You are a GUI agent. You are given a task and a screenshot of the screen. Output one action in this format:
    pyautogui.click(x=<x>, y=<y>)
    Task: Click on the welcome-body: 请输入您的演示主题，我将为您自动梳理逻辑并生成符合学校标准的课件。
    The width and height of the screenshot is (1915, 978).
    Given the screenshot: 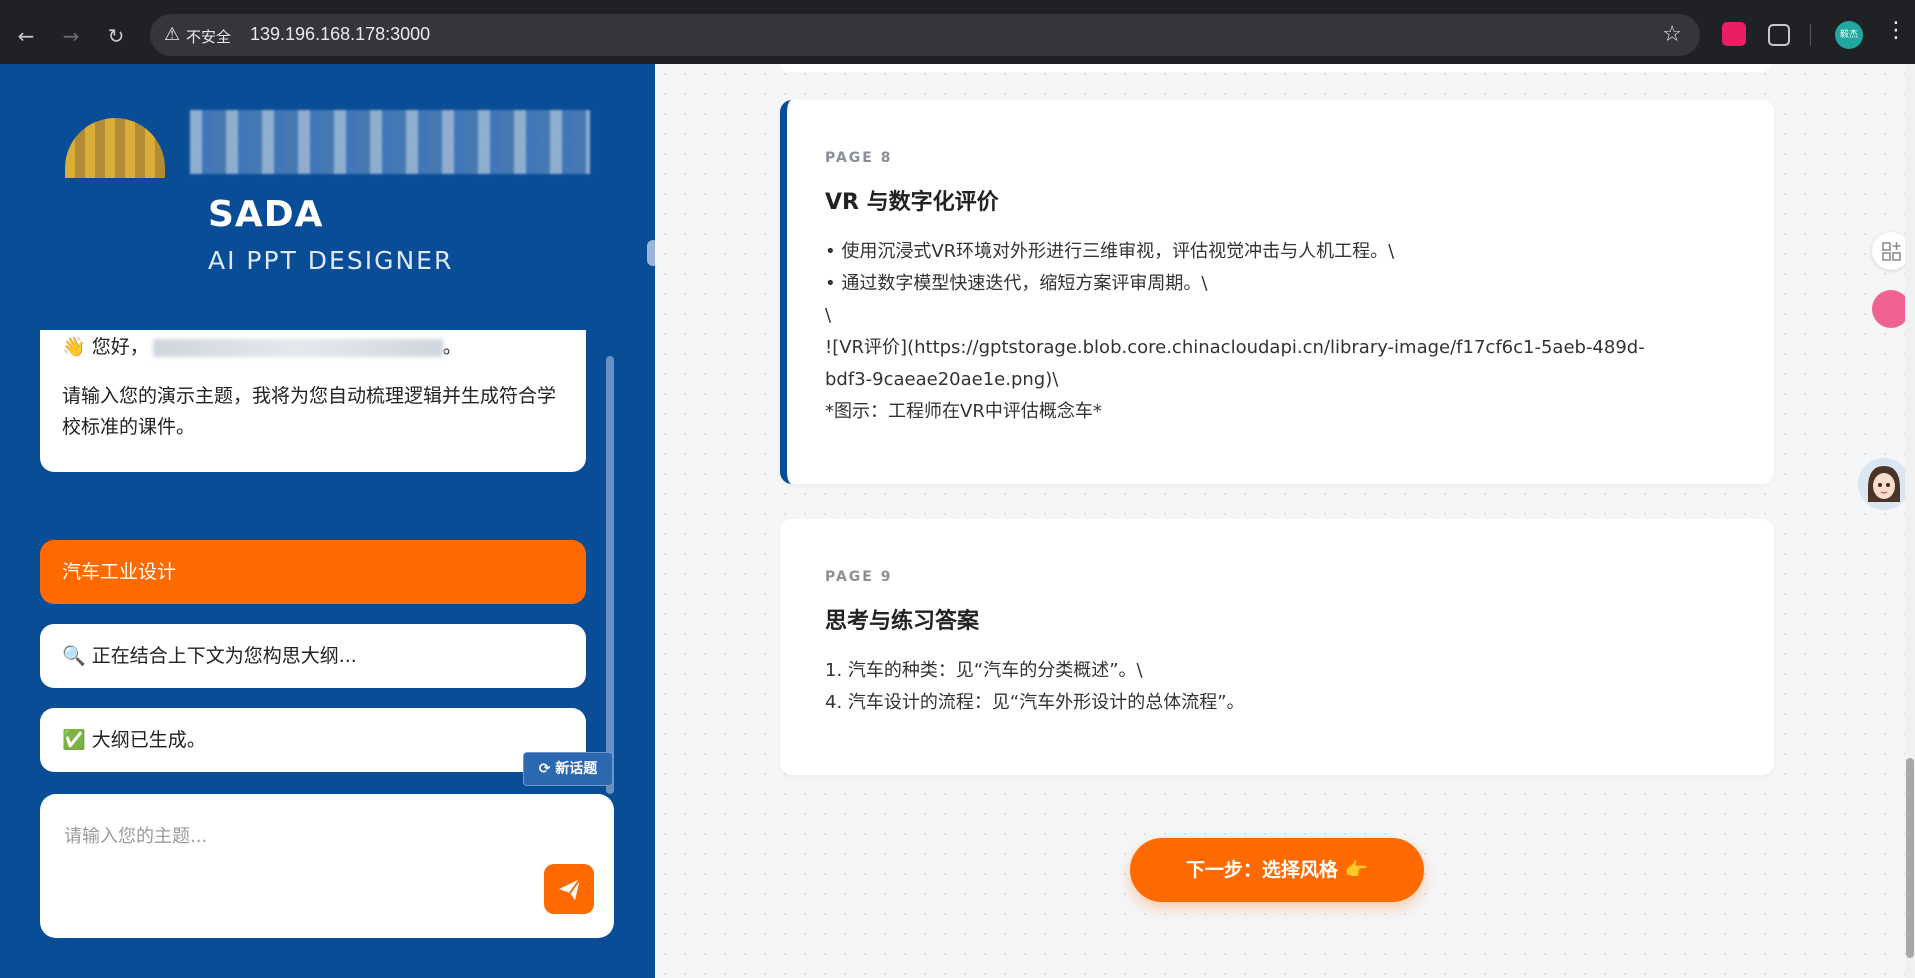 What is the action you would take?
    pyautogui.click(x=309, y=411)
    